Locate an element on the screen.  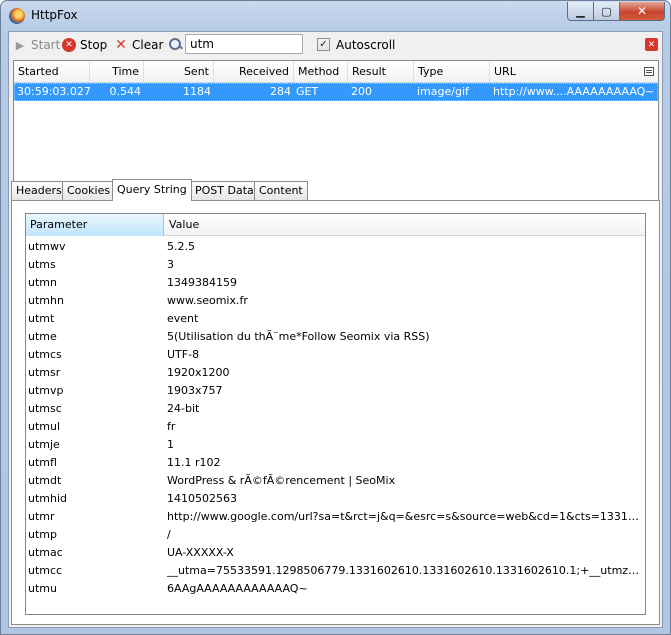
toolbar: ▶ Start ✕ Stop ✕ Clear ✓ Autoscroll ✕ is located at coordinates (335, 45).